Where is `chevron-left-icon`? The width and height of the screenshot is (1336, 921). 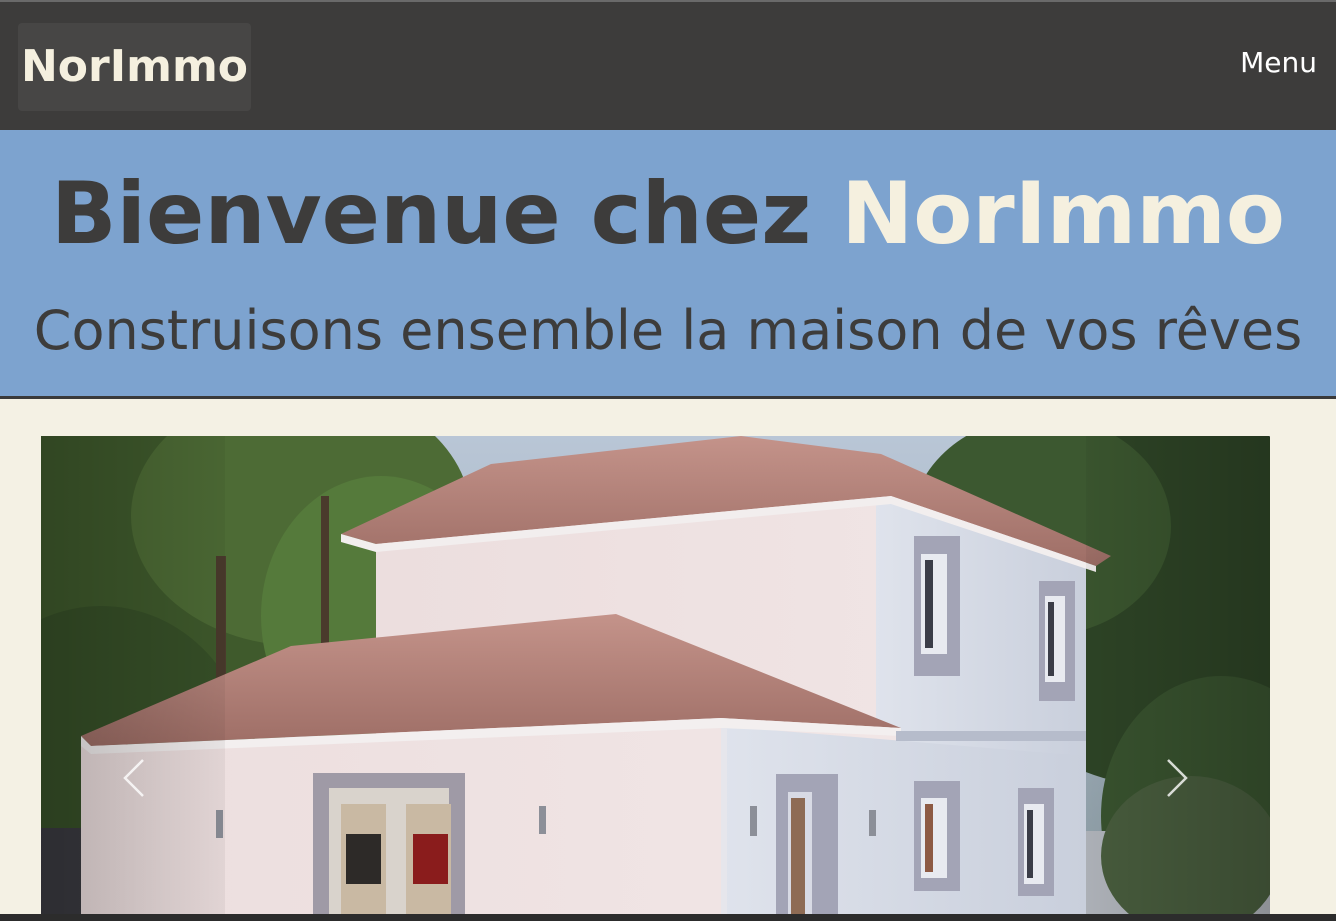 chevron-left-icon is located at coordinates (133, 778).